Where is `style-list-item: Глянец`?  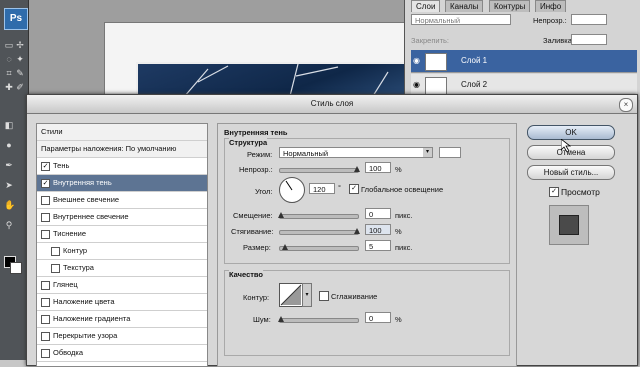
style-list-item: Глянец is located at coordinates (122, 285).